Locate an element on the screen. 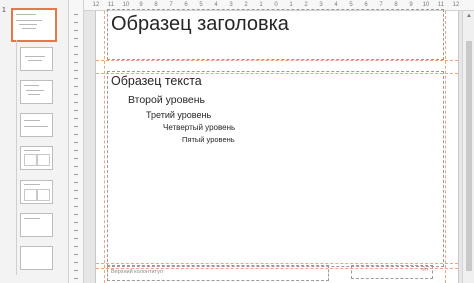 The height and width of the screenshot is (283, 474). vertical-ruler is located at coordinates (76, 141).